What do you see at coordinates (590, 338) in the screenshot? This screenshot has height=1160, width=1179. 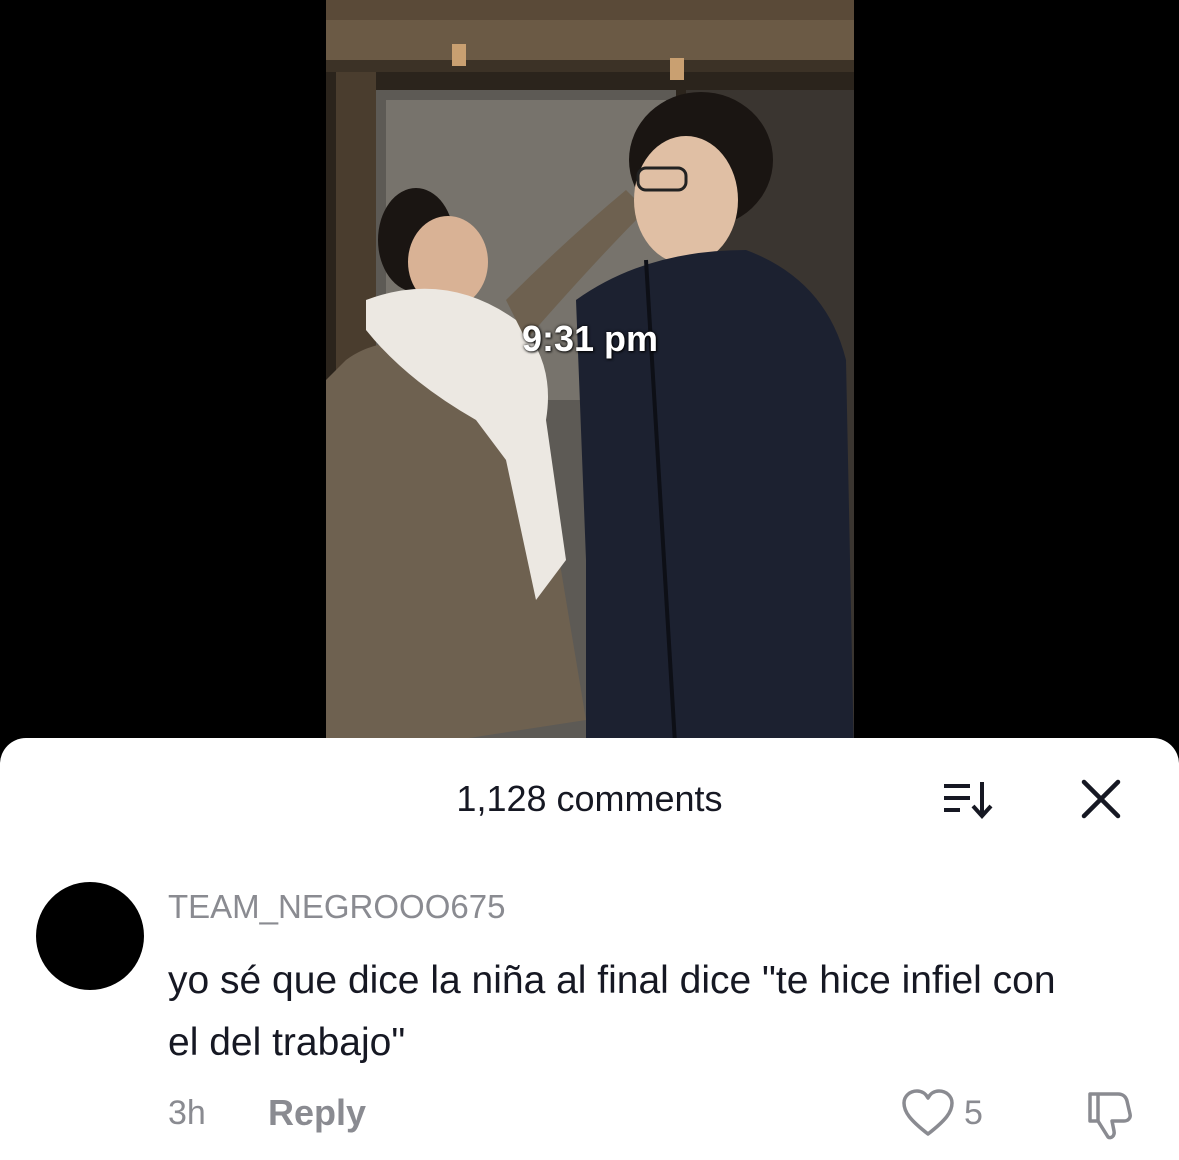 I see `video-overlay-time-text: 9:31 pm` at bounding box center [590, 338].